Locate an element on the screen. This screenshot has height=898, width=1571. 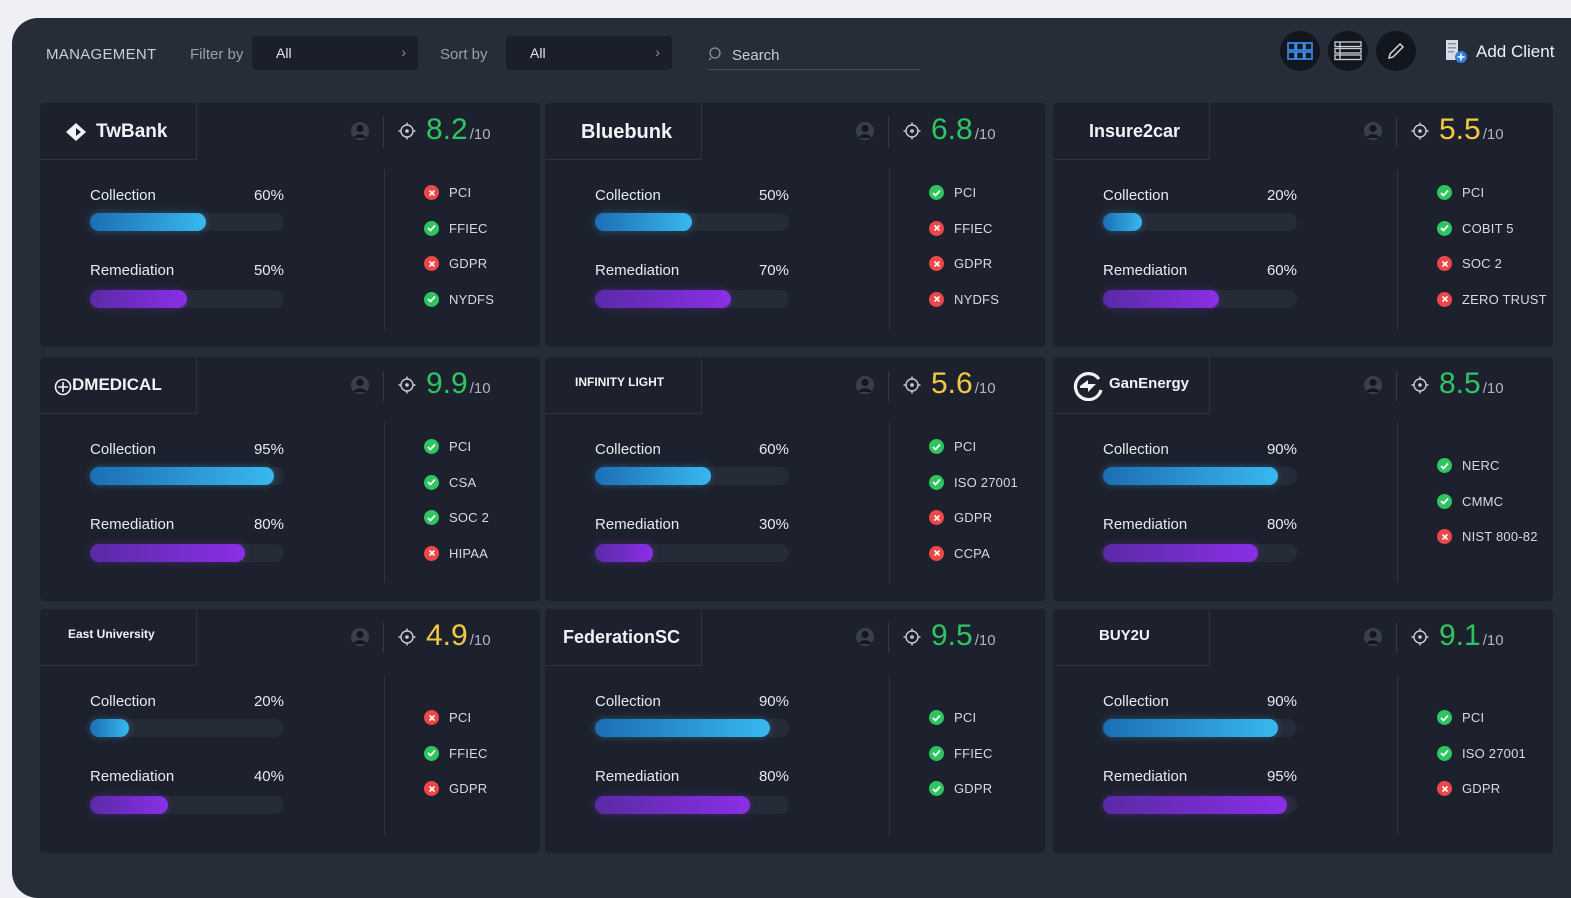
score-value: 9.5 is located at coordinates (952, 635).